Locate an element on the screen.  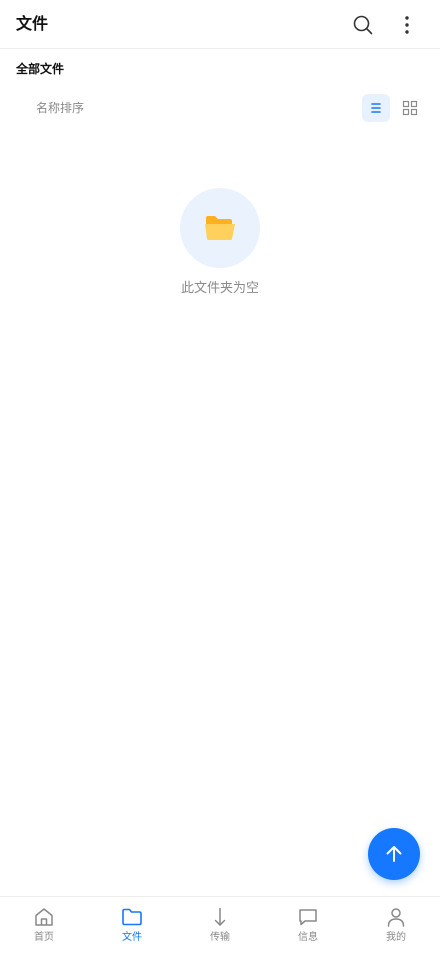
more-vertical-icon is located at coordinates (407, 25).